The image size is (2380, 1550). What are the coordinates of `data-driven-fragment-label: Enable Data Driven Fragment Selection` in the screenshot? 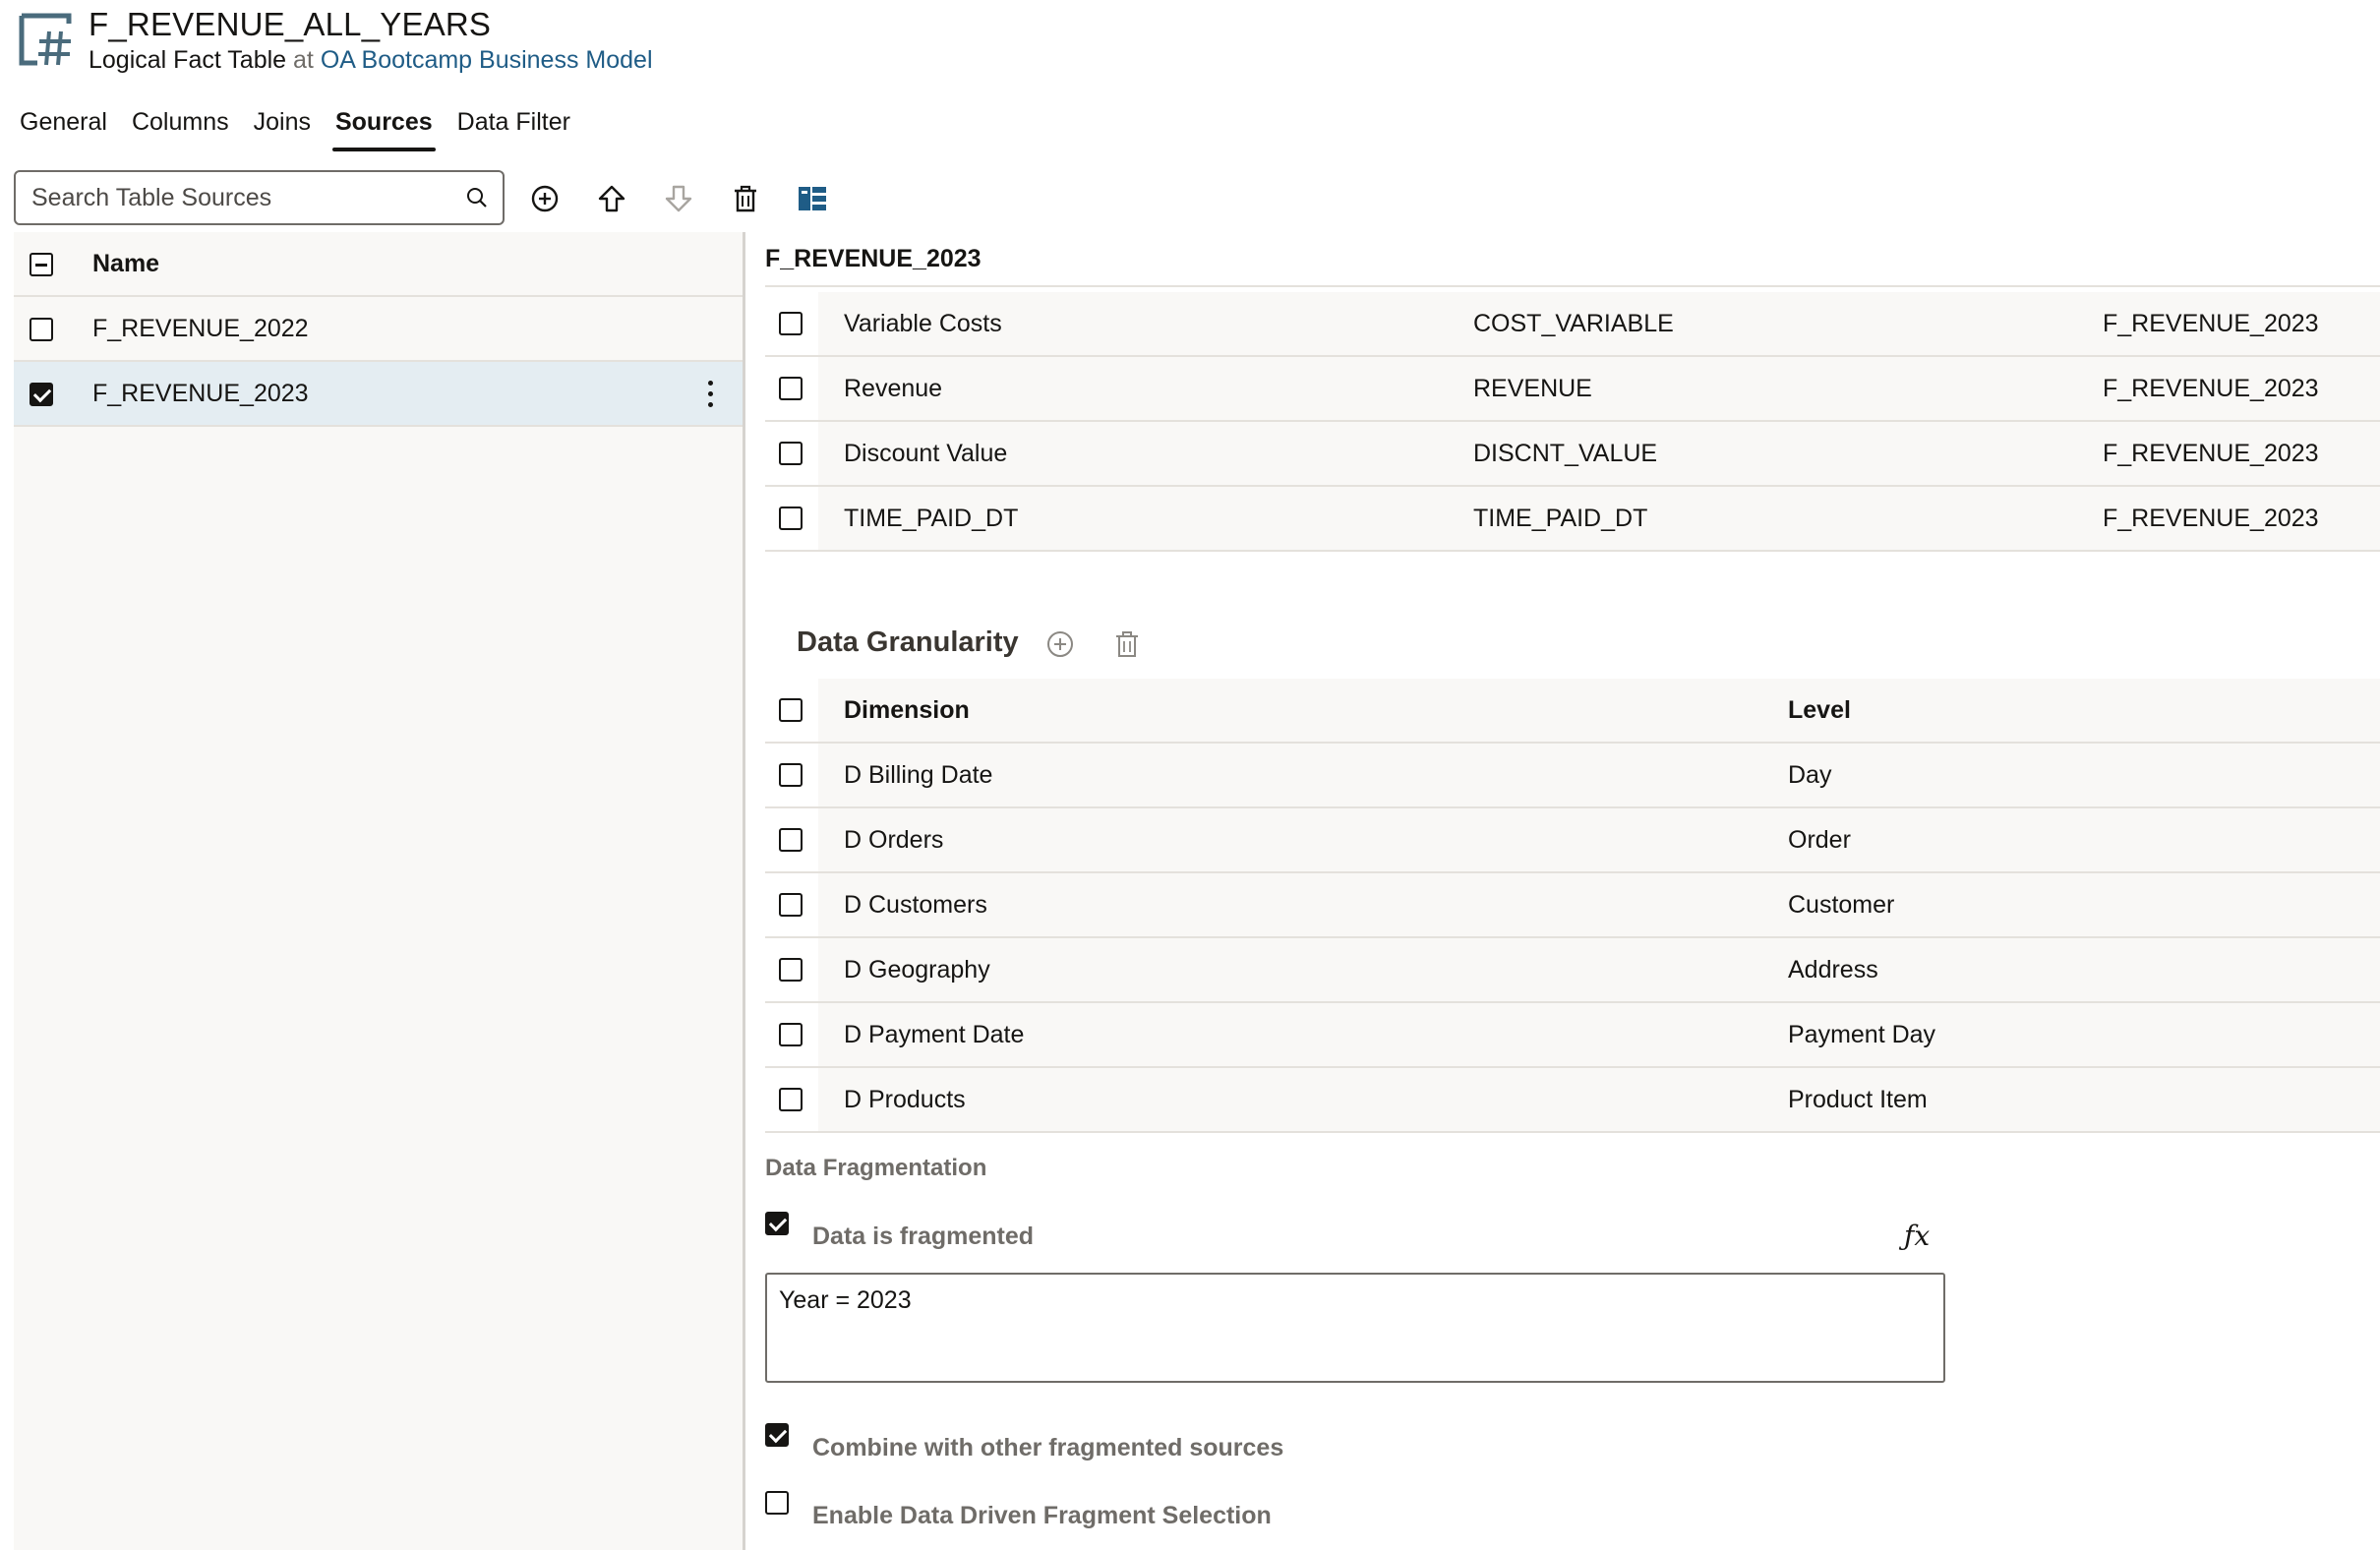 It's located at (1042, 1516).